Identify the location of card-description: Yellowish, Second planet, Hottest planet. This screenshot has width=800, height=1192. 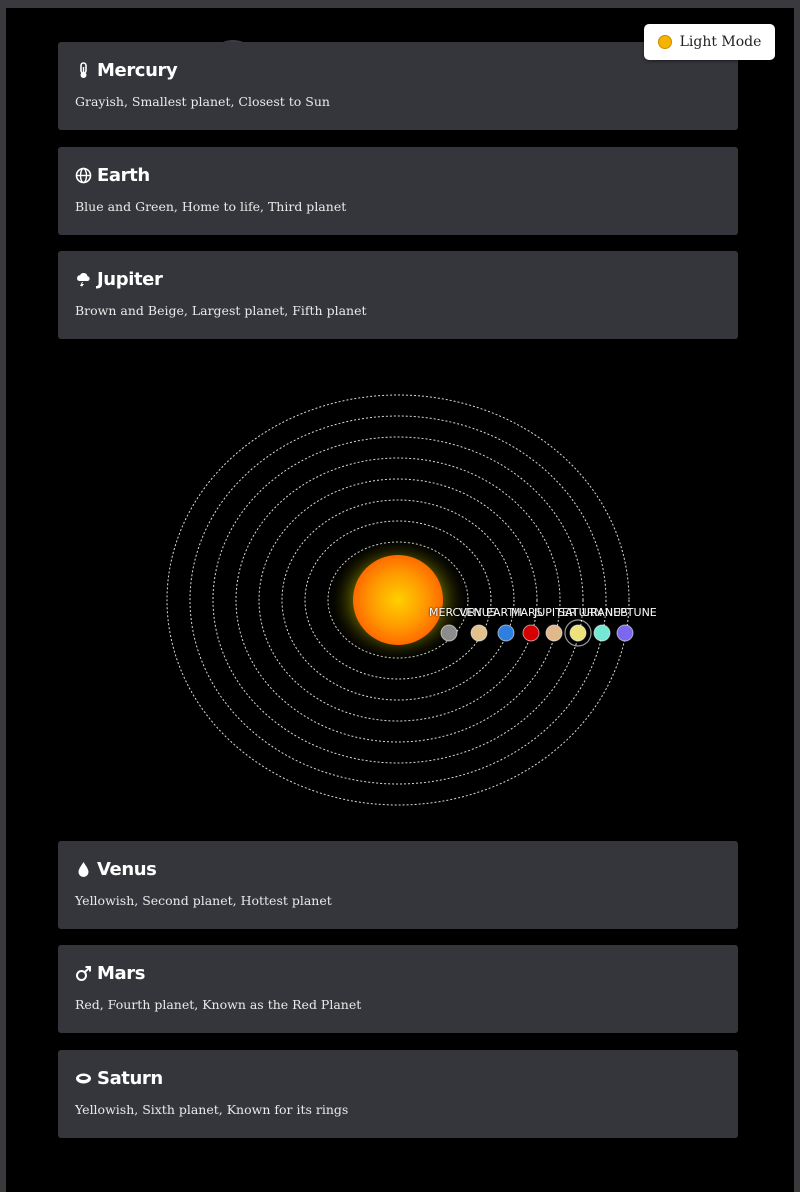
(203, 900).